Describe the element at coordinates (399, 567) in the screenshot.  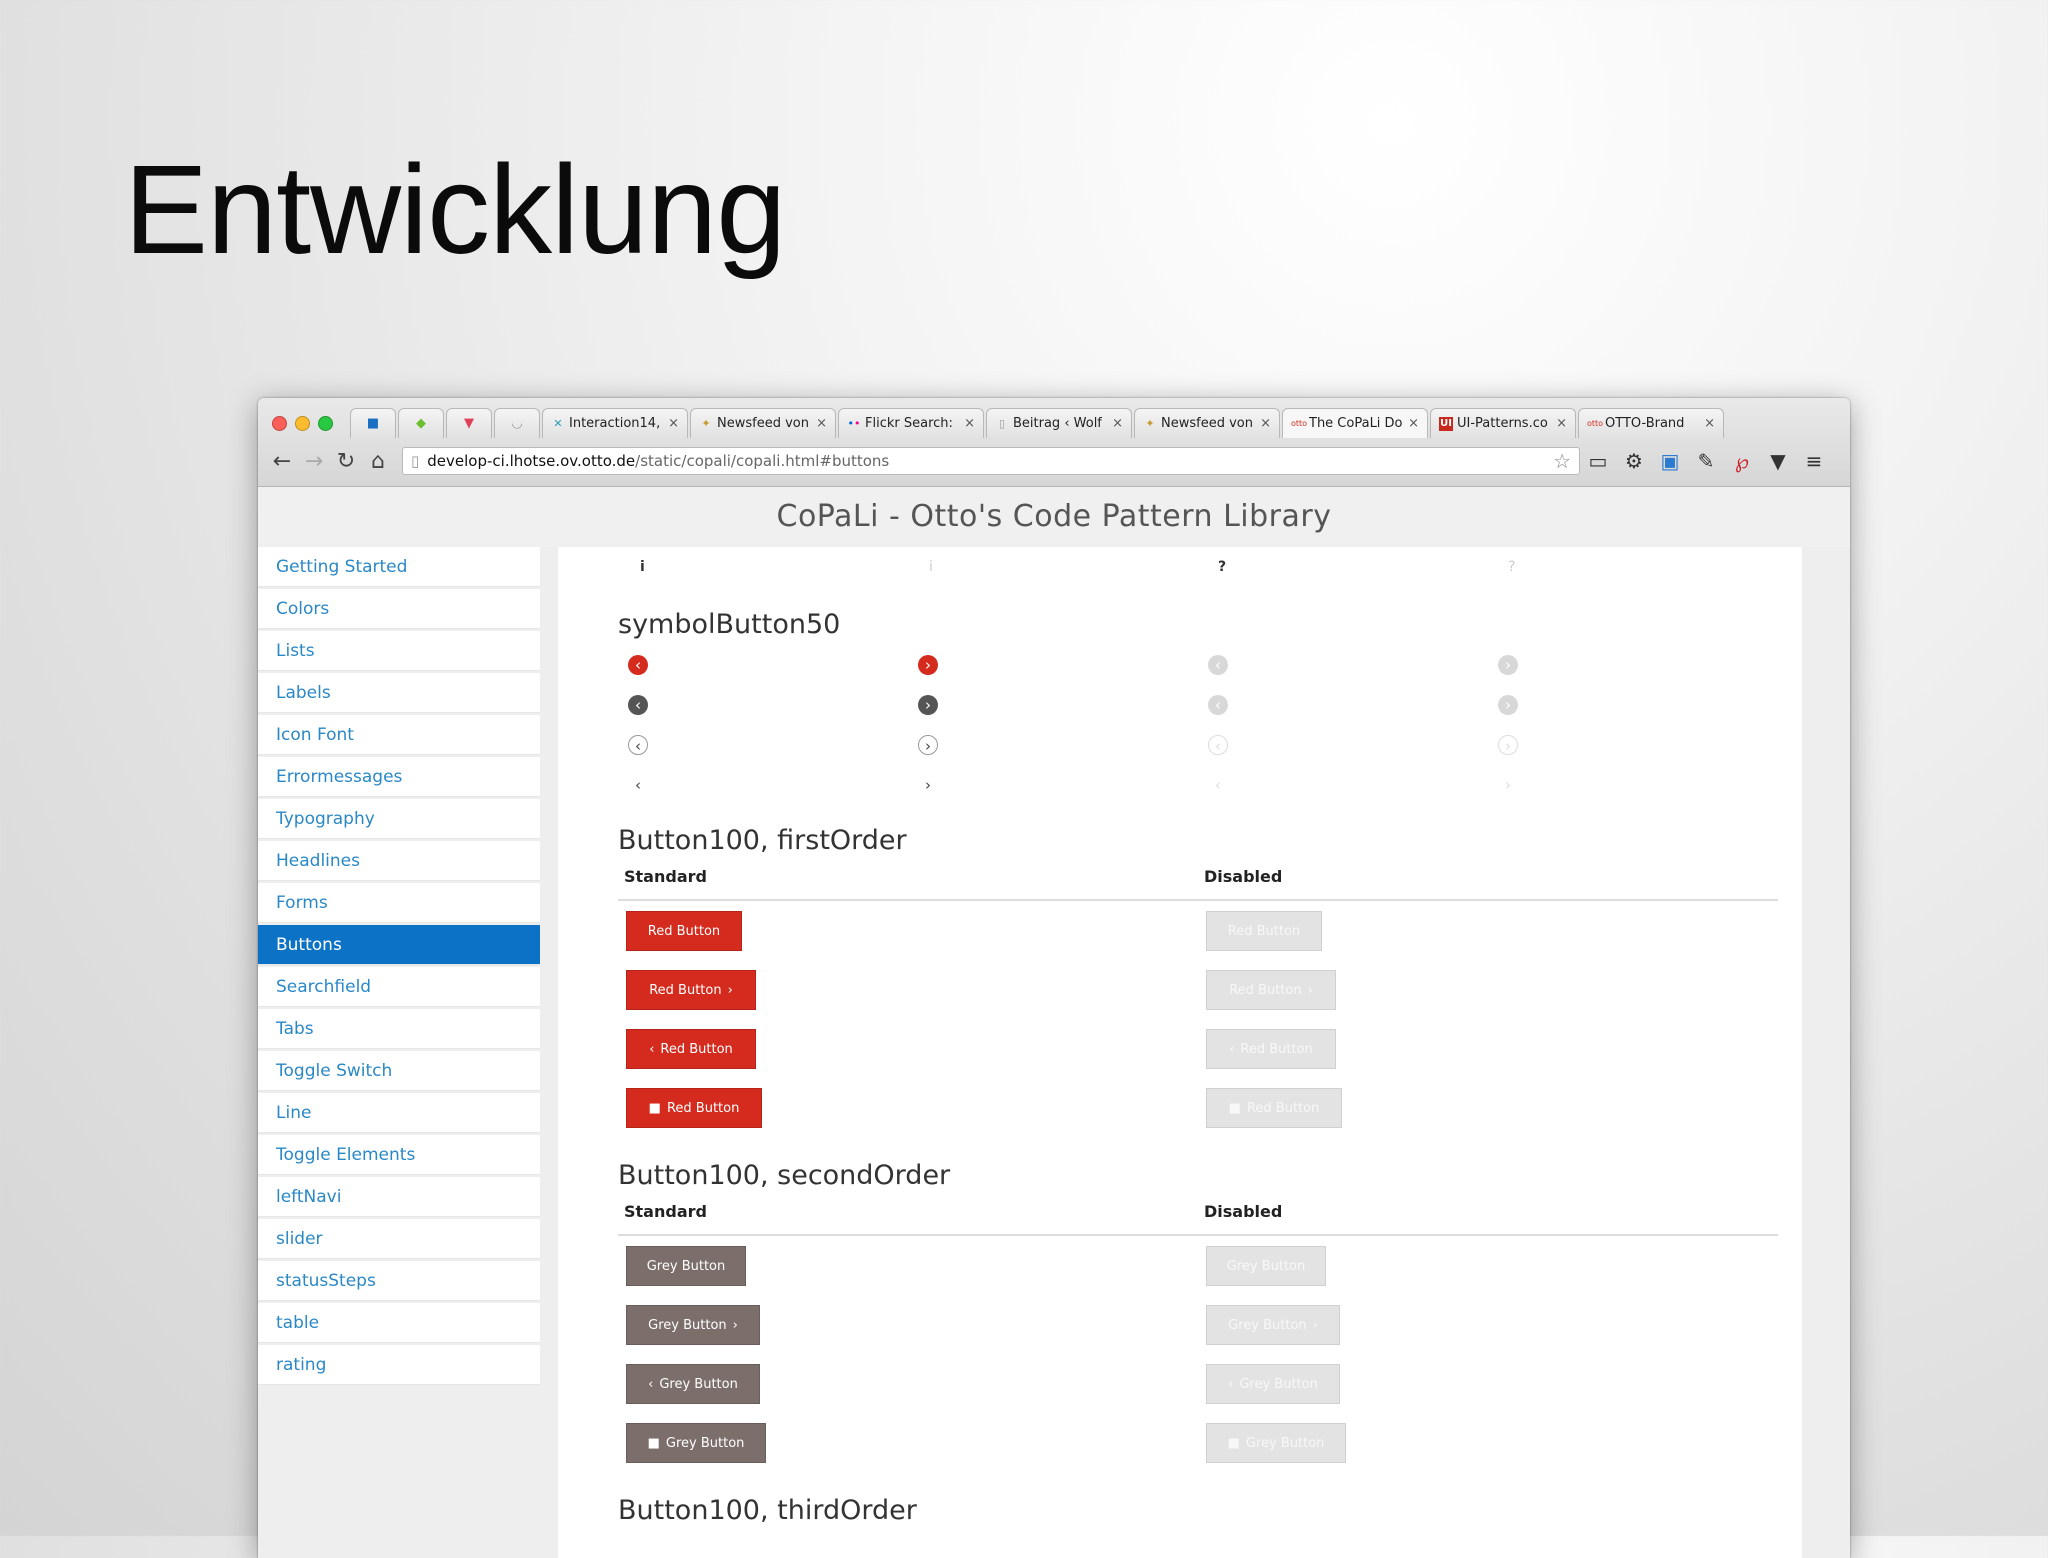
I see `sidebar-item-getting-started: Getting Started` at that location.